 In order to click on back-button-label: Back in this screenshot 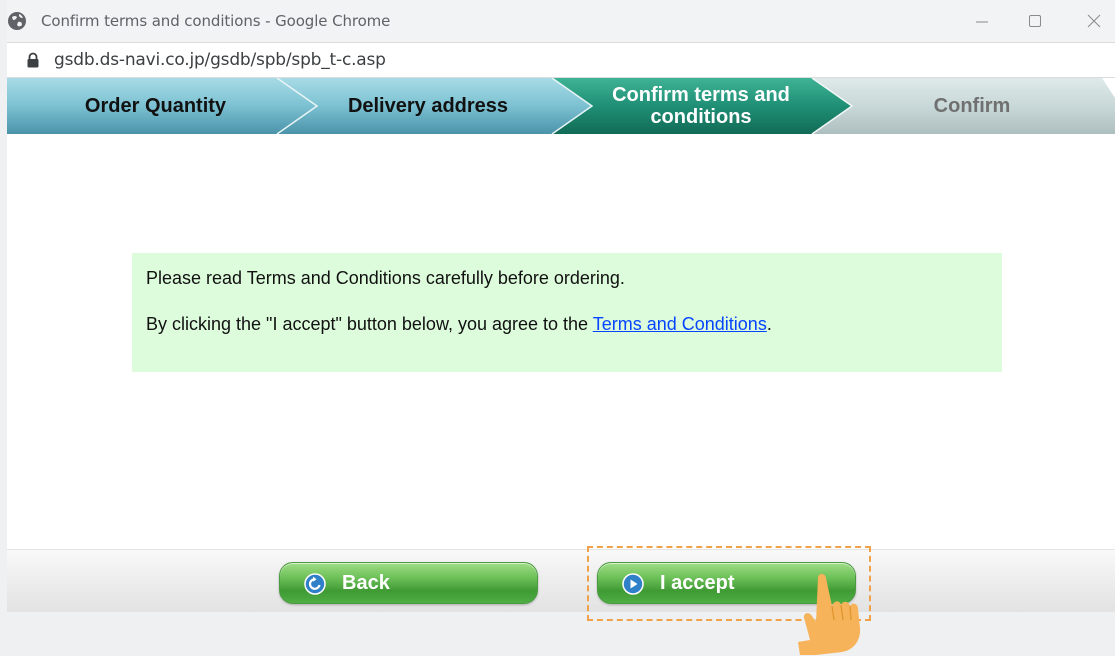, I will do `click(366, 583)`.